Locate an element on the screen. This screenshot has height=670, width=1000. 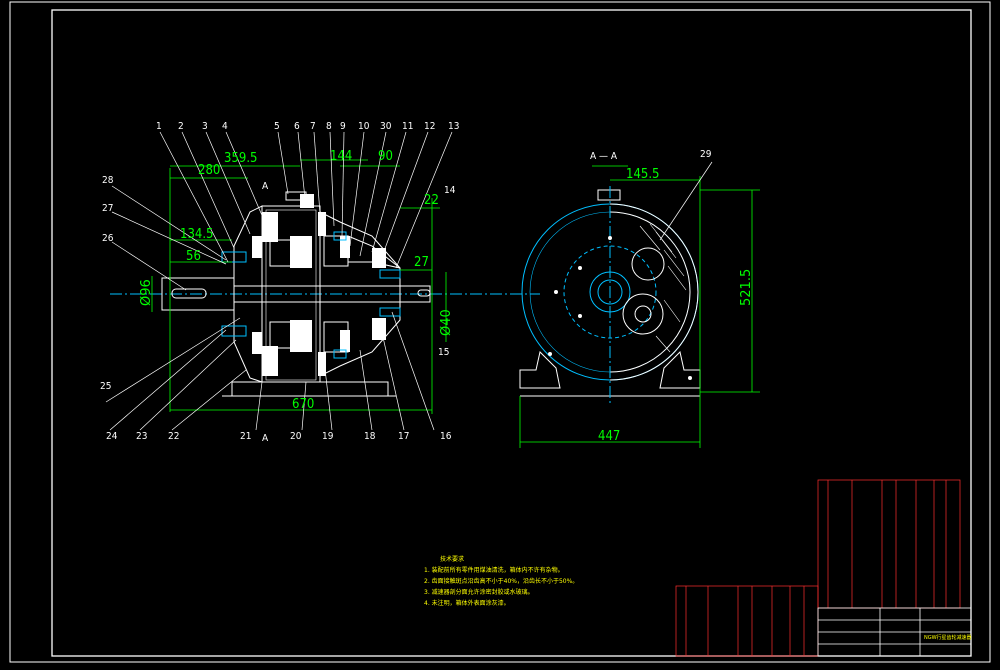
part-label: 5 is located at coordinates (277, 126).